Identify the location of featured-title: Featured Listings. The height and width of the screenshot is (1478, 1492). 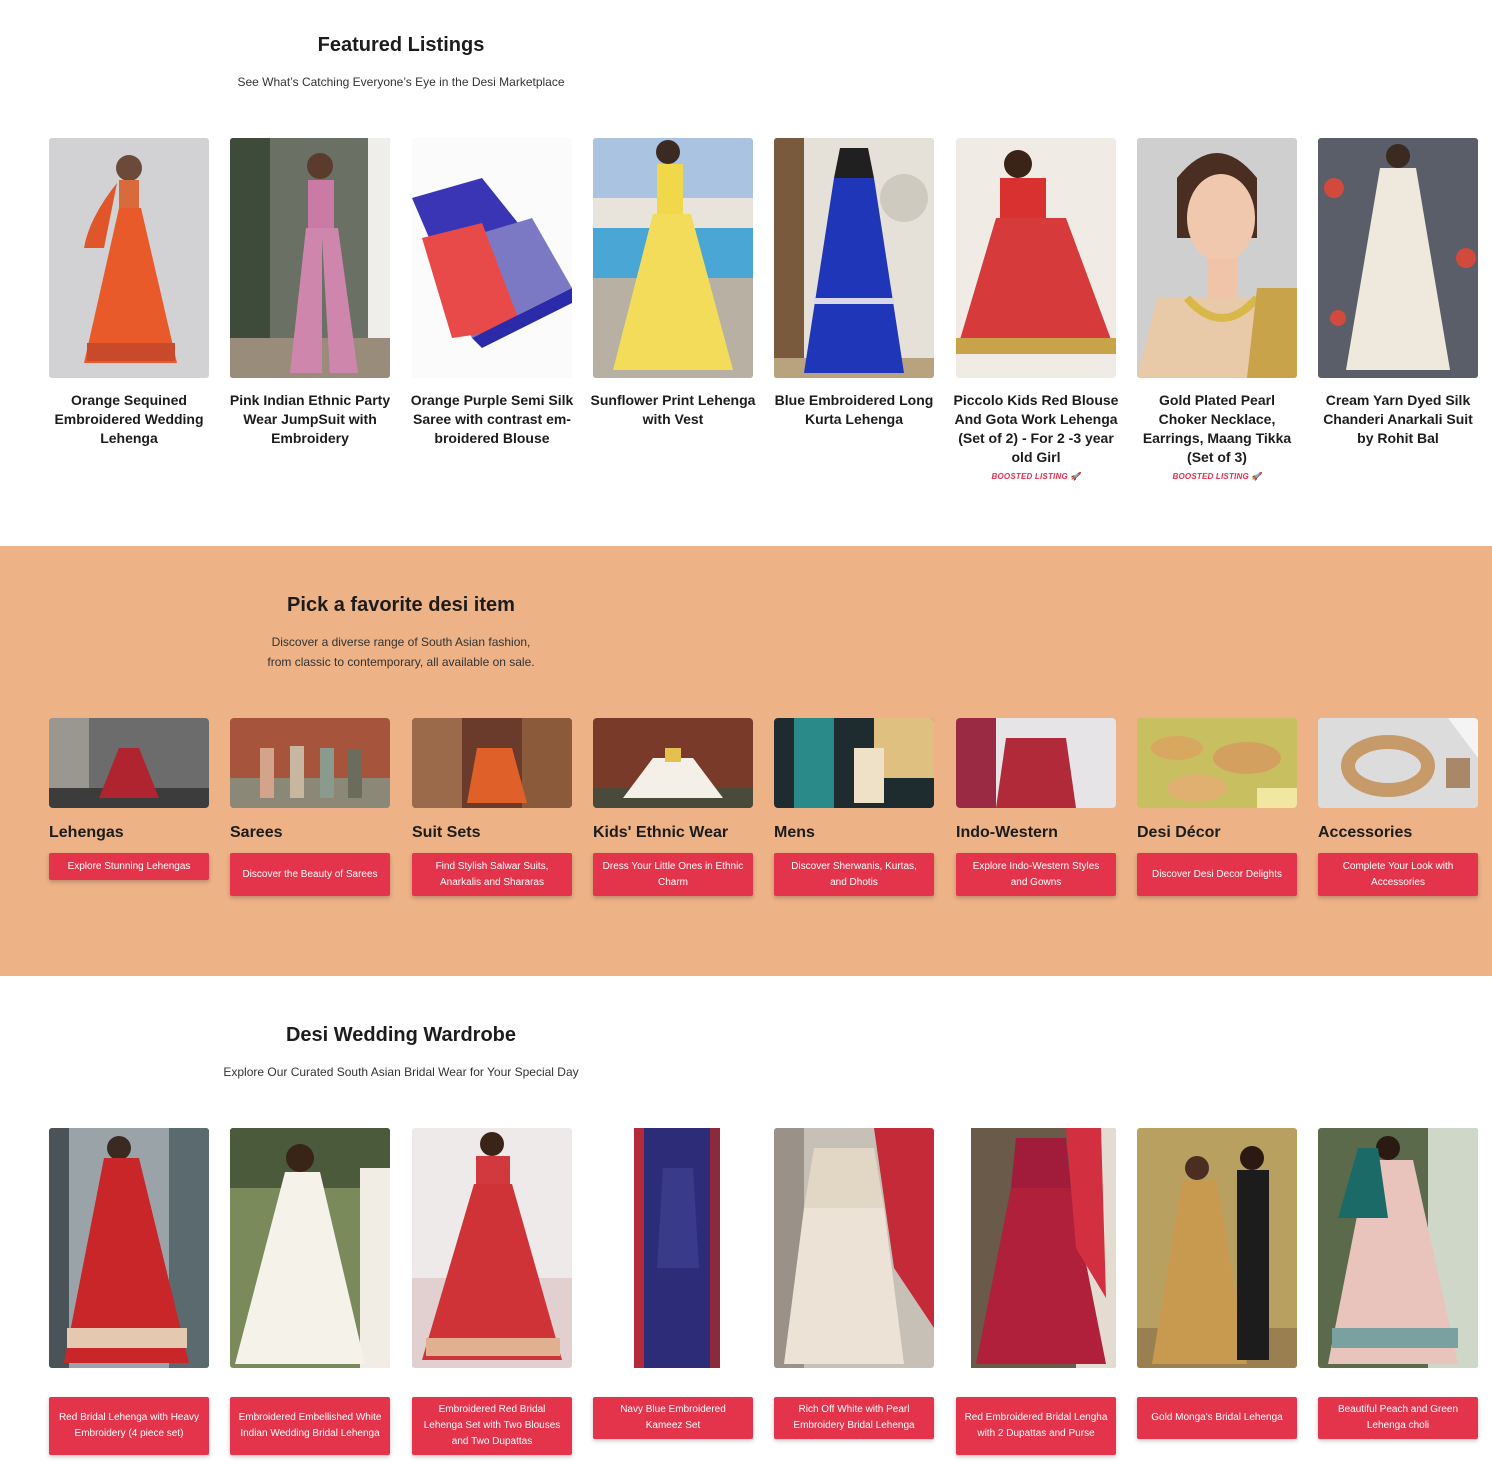
(401, 45).